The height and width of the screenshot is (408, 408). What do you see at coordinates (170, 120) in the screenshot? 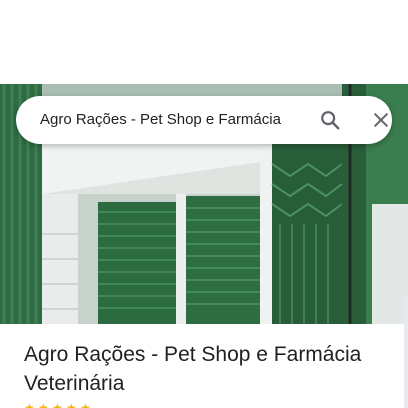
I see `search-input: Agro Rações - Pet Shop e Farmácia` at bounding box center [170, 120].